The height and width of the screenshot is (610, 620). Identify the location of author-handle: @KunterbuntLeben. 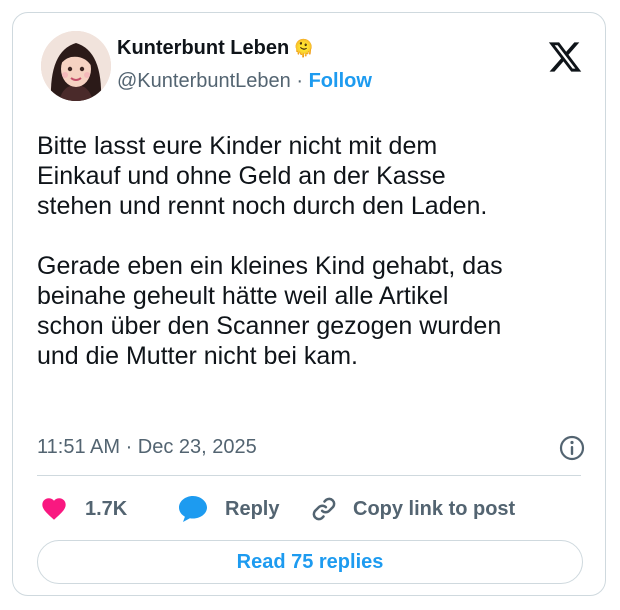
(204, 81).